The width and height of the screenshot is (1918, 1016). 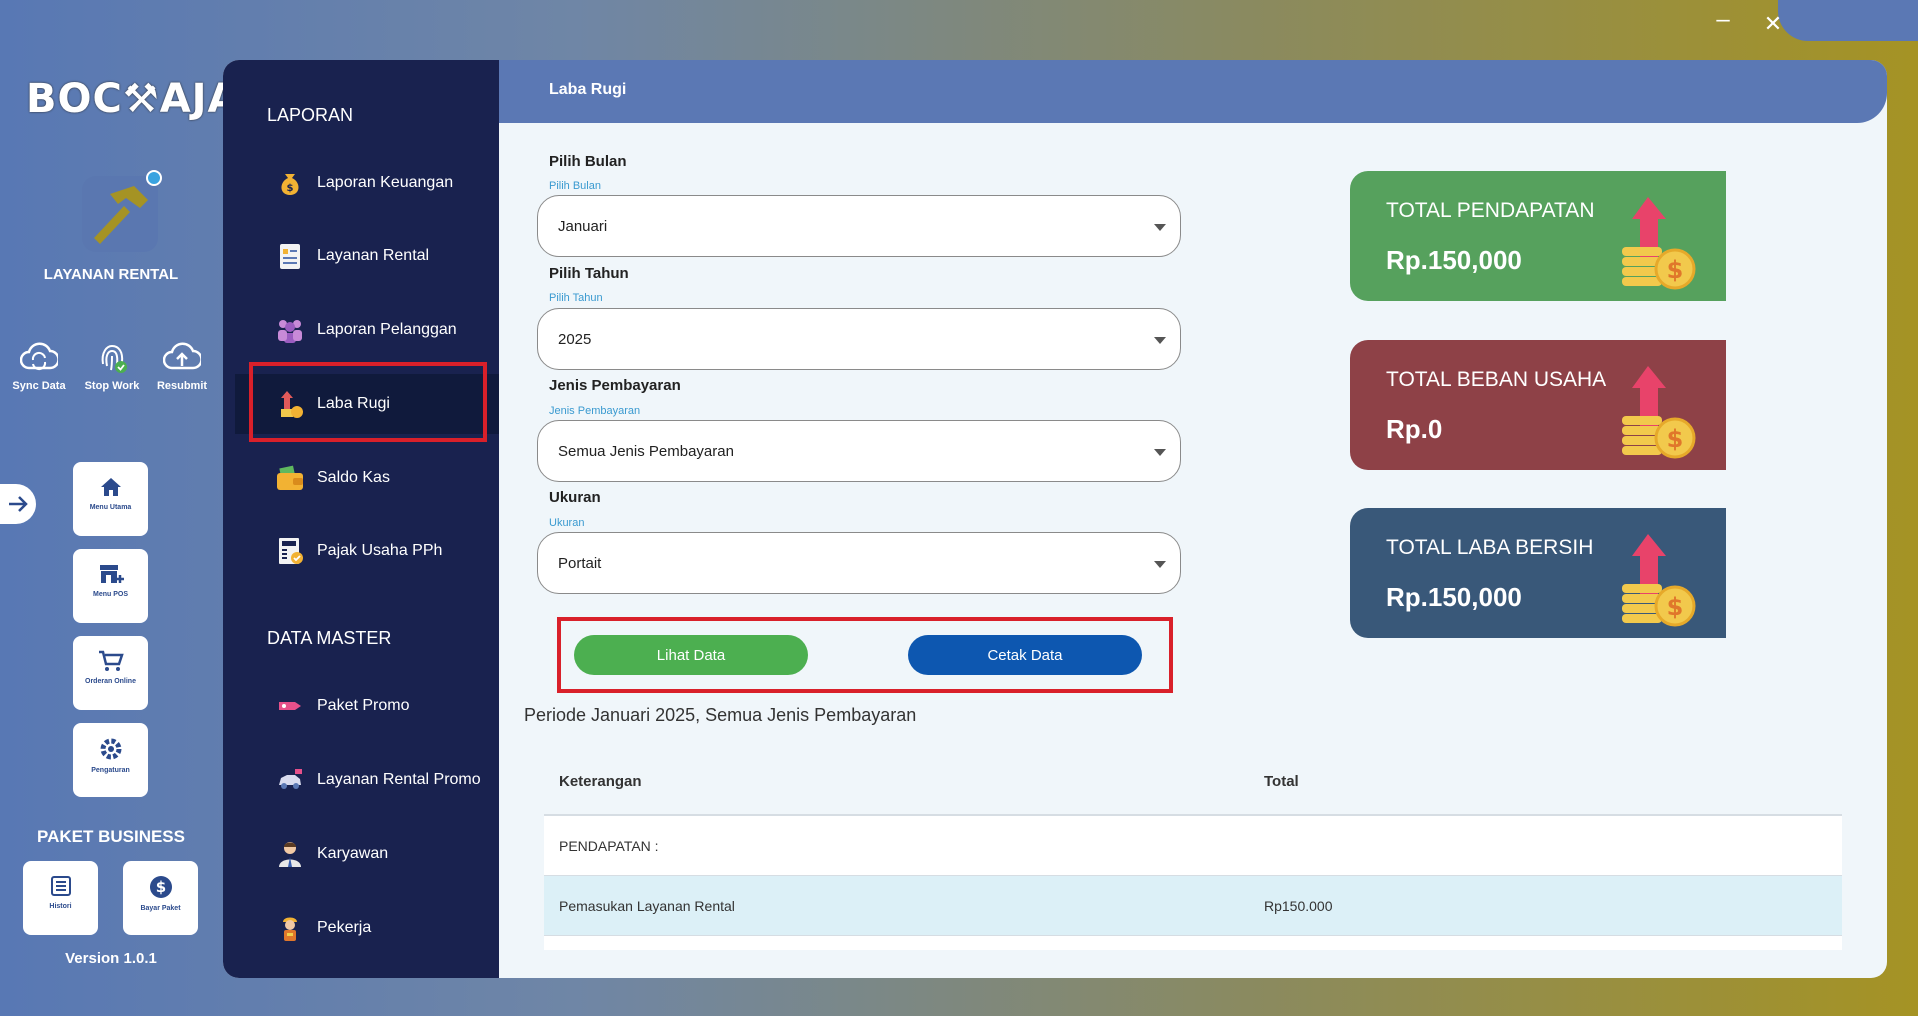 I want to click on jenis-select: Semua Jenis Pembayaran, so click(x=859, y=451).